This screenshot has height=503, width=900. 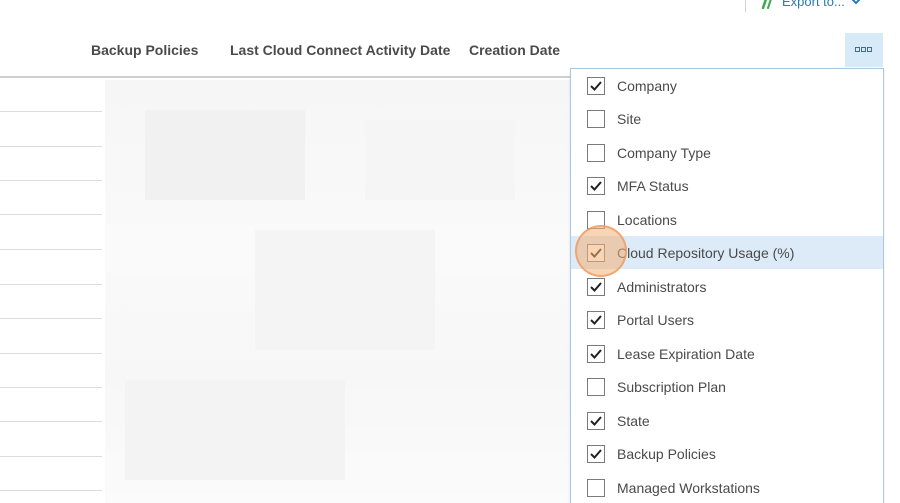 I want to click on column-option-label: Backup Policies, so click(x=666, y=453).